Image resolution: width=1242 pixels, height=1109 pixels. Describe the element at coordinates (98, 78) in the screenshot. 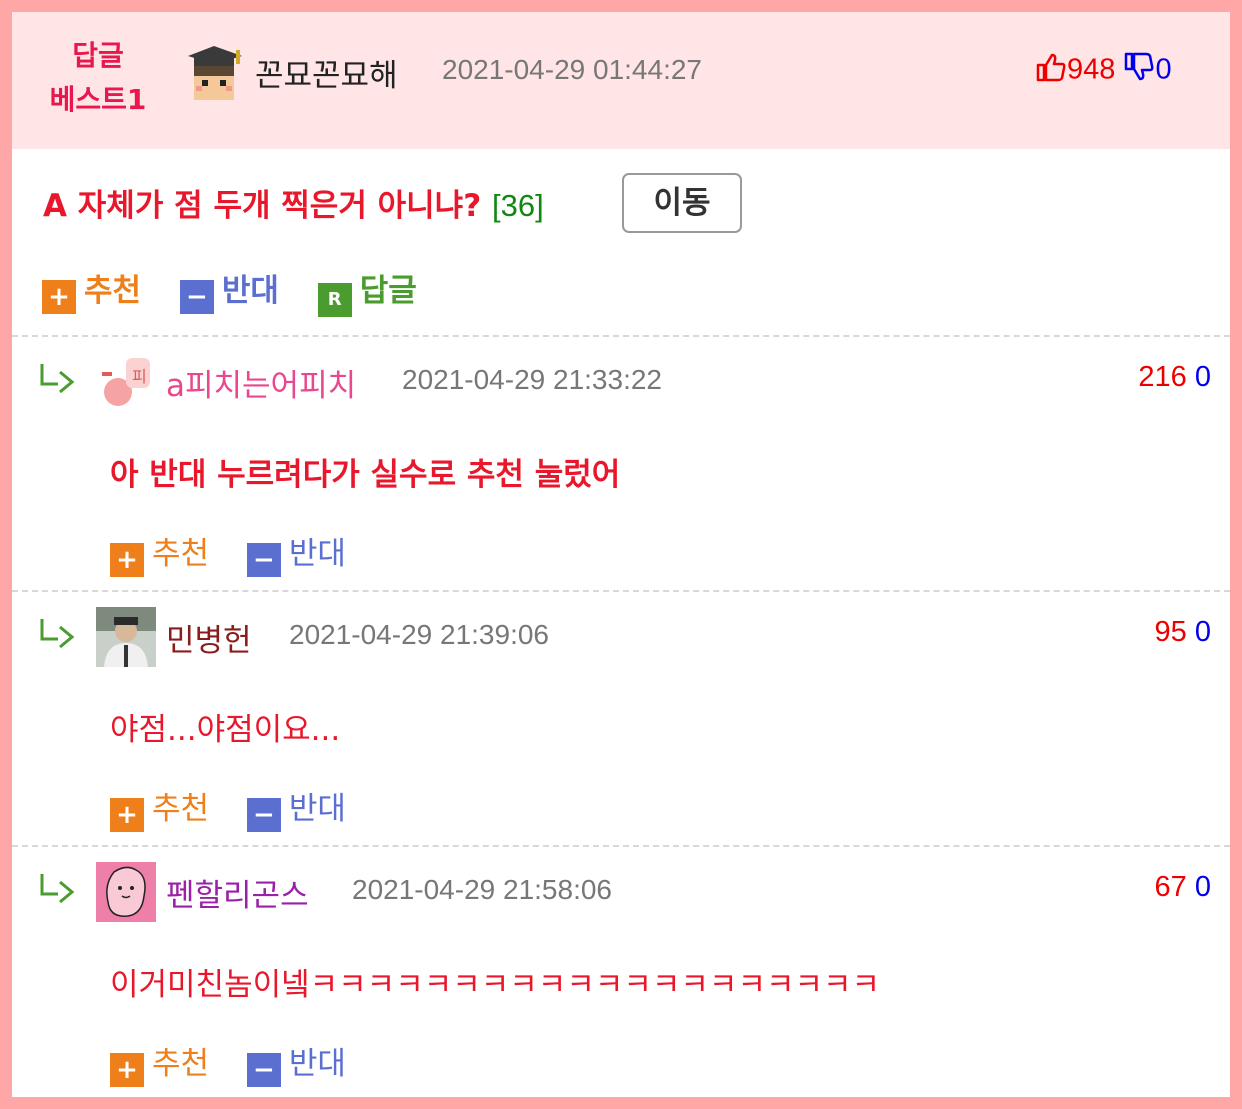

I see `best-badge: 답글 베스트1` at that location.